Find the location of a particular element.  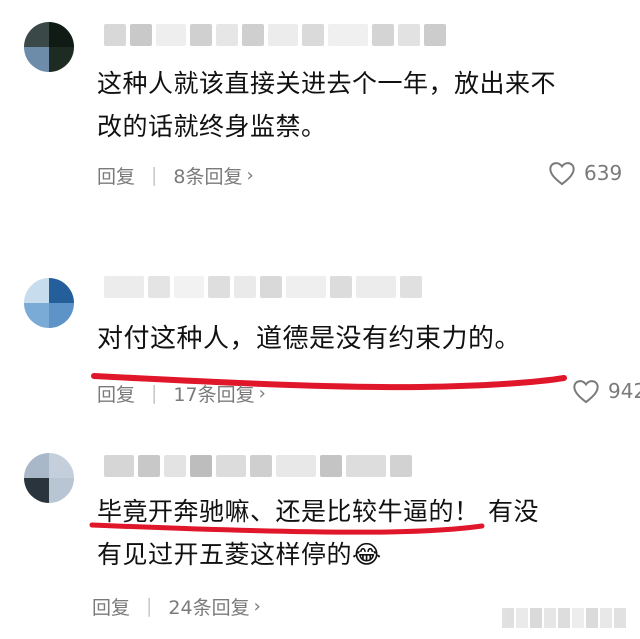

like-count: 639 is located at coordinates (603, 173).